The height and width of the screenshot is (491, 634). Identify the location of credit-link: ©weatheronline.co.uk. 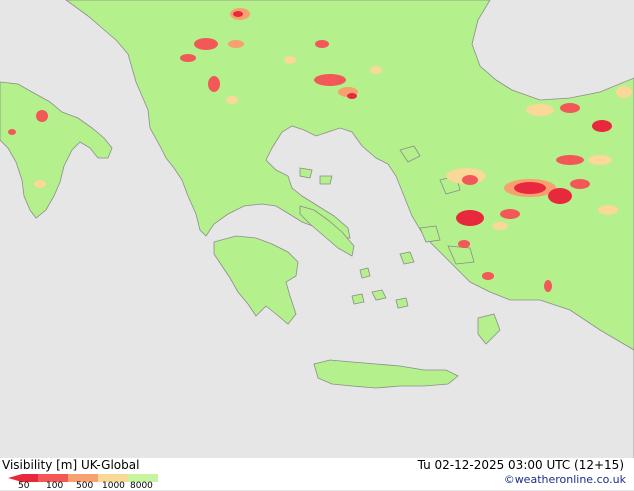
(565, 479).